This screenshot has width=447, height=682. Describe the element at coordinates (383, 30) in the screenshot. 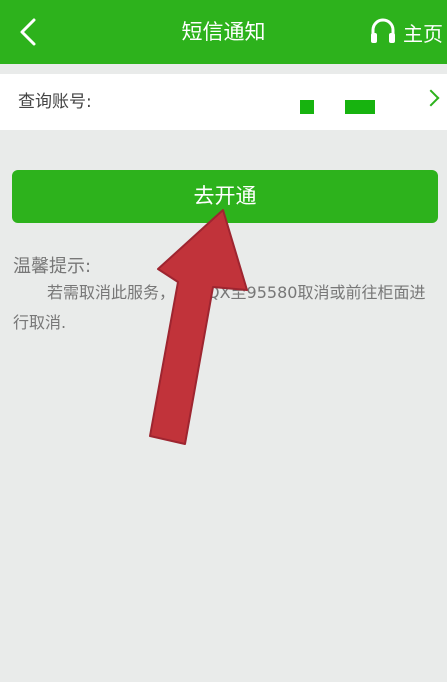

I see `headset-icon` at that location.